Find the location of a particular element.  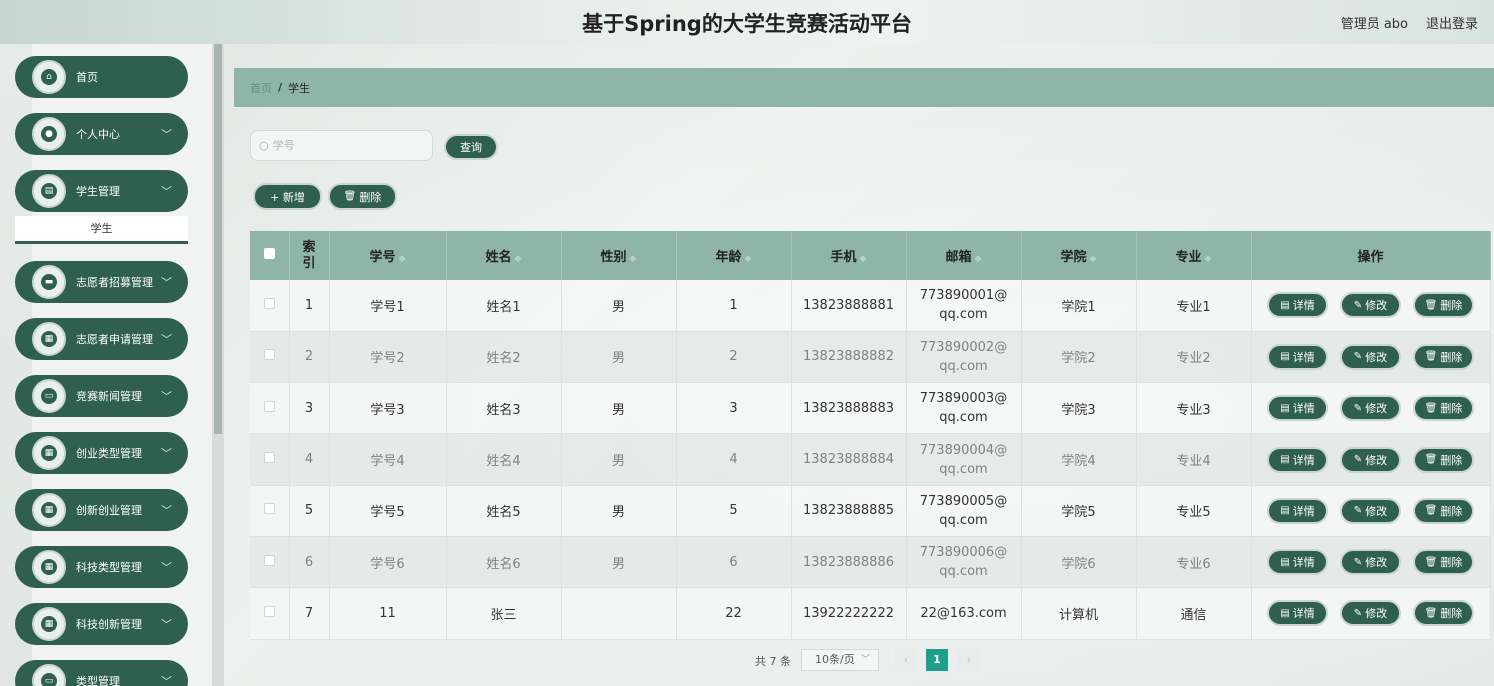

cell-student-no: 学号4 is located at coordinates (388, 459).